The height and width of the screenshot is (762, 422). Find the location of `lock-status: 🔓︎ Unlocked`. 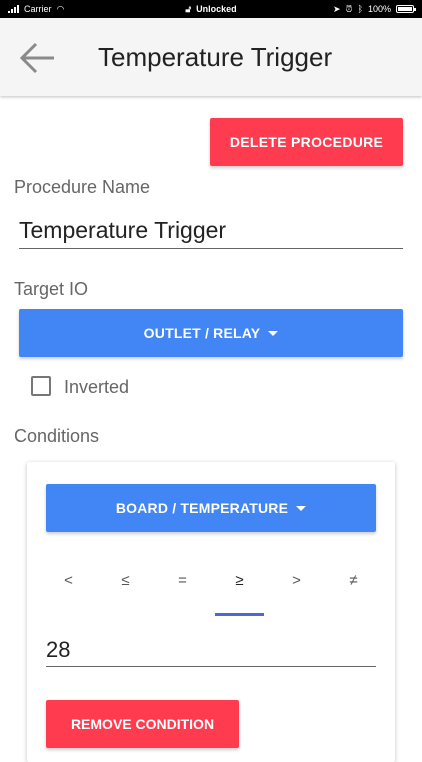

lock-status: 🔓︎ Unlocked is located at coordinates (210, 9).